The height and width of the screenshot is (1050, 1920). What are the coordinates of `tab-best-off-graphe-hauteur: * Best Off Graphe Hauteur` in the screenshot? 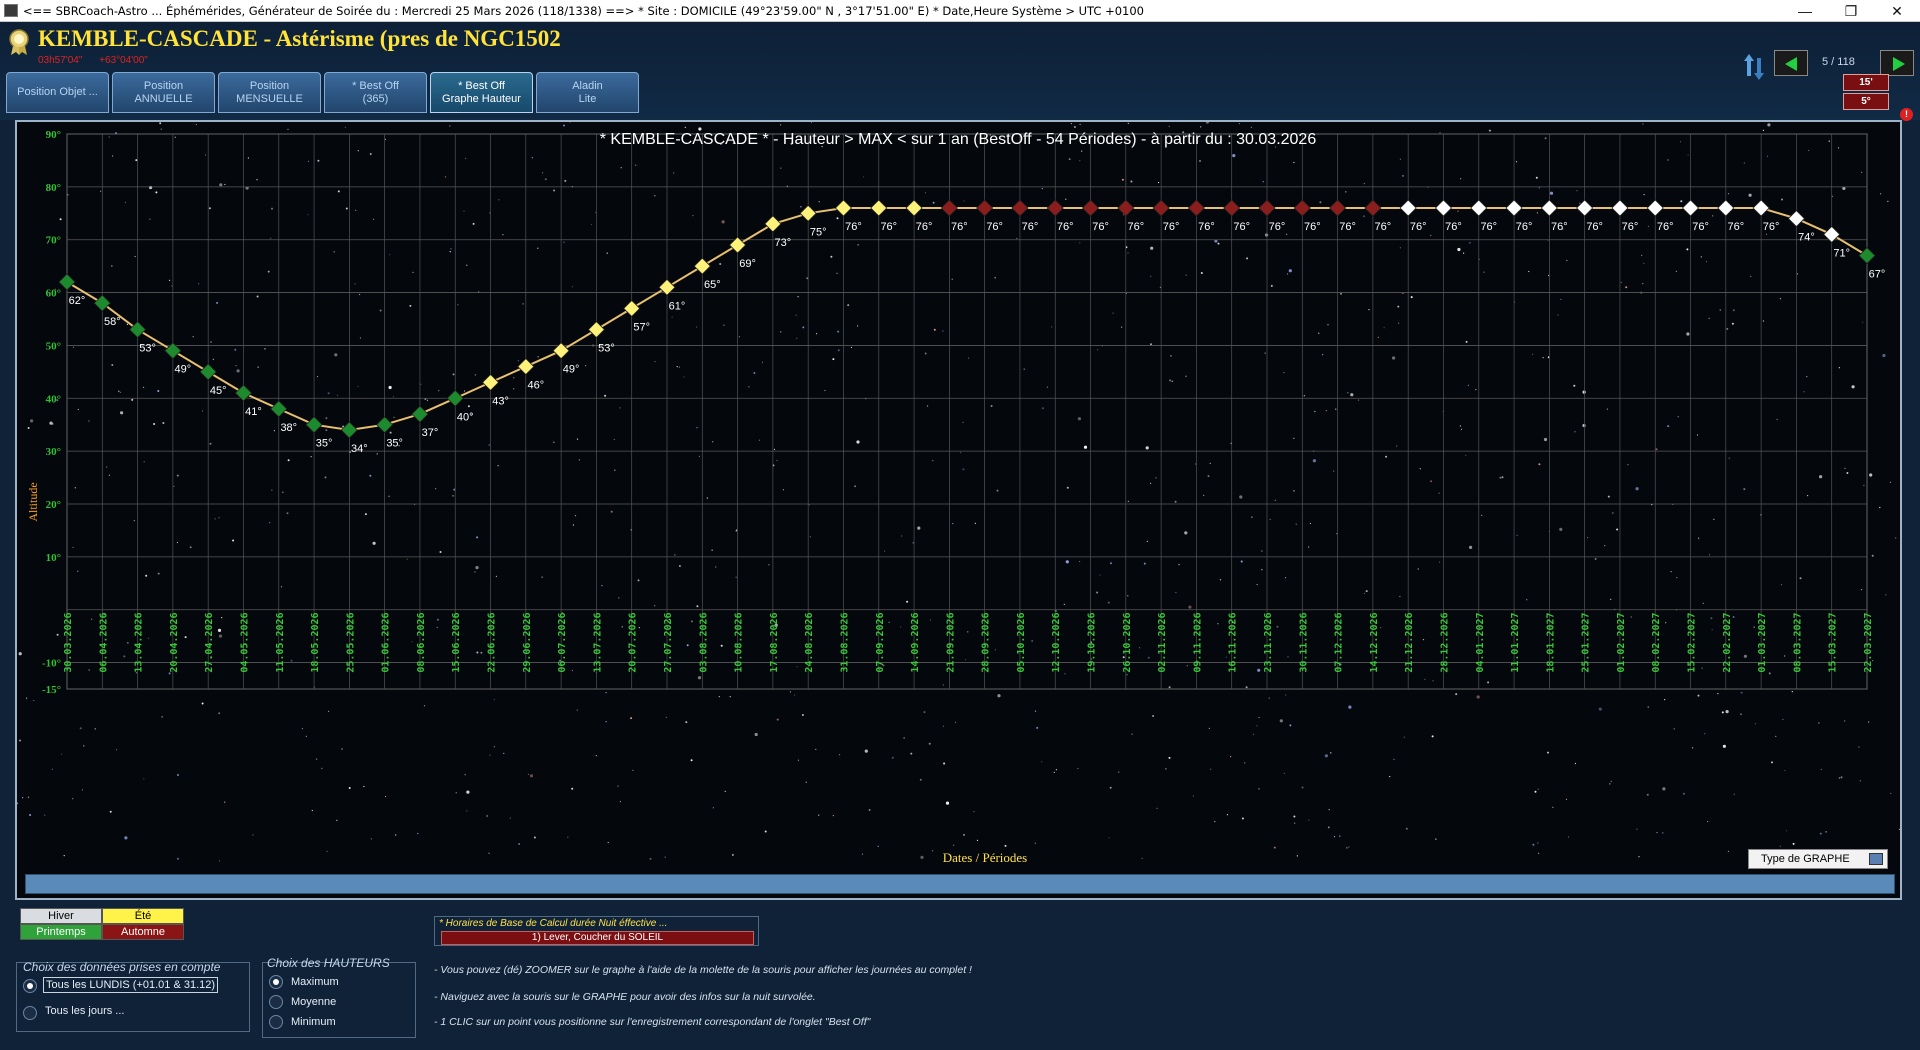 It's located at (481, 92).